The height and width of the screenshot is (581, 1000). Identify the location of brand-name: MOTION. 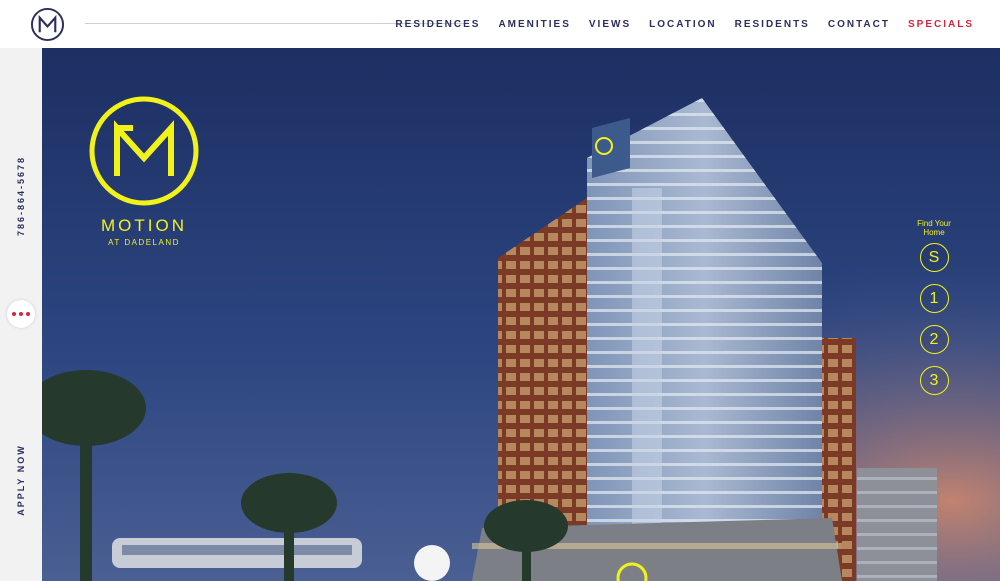
(144, 225).